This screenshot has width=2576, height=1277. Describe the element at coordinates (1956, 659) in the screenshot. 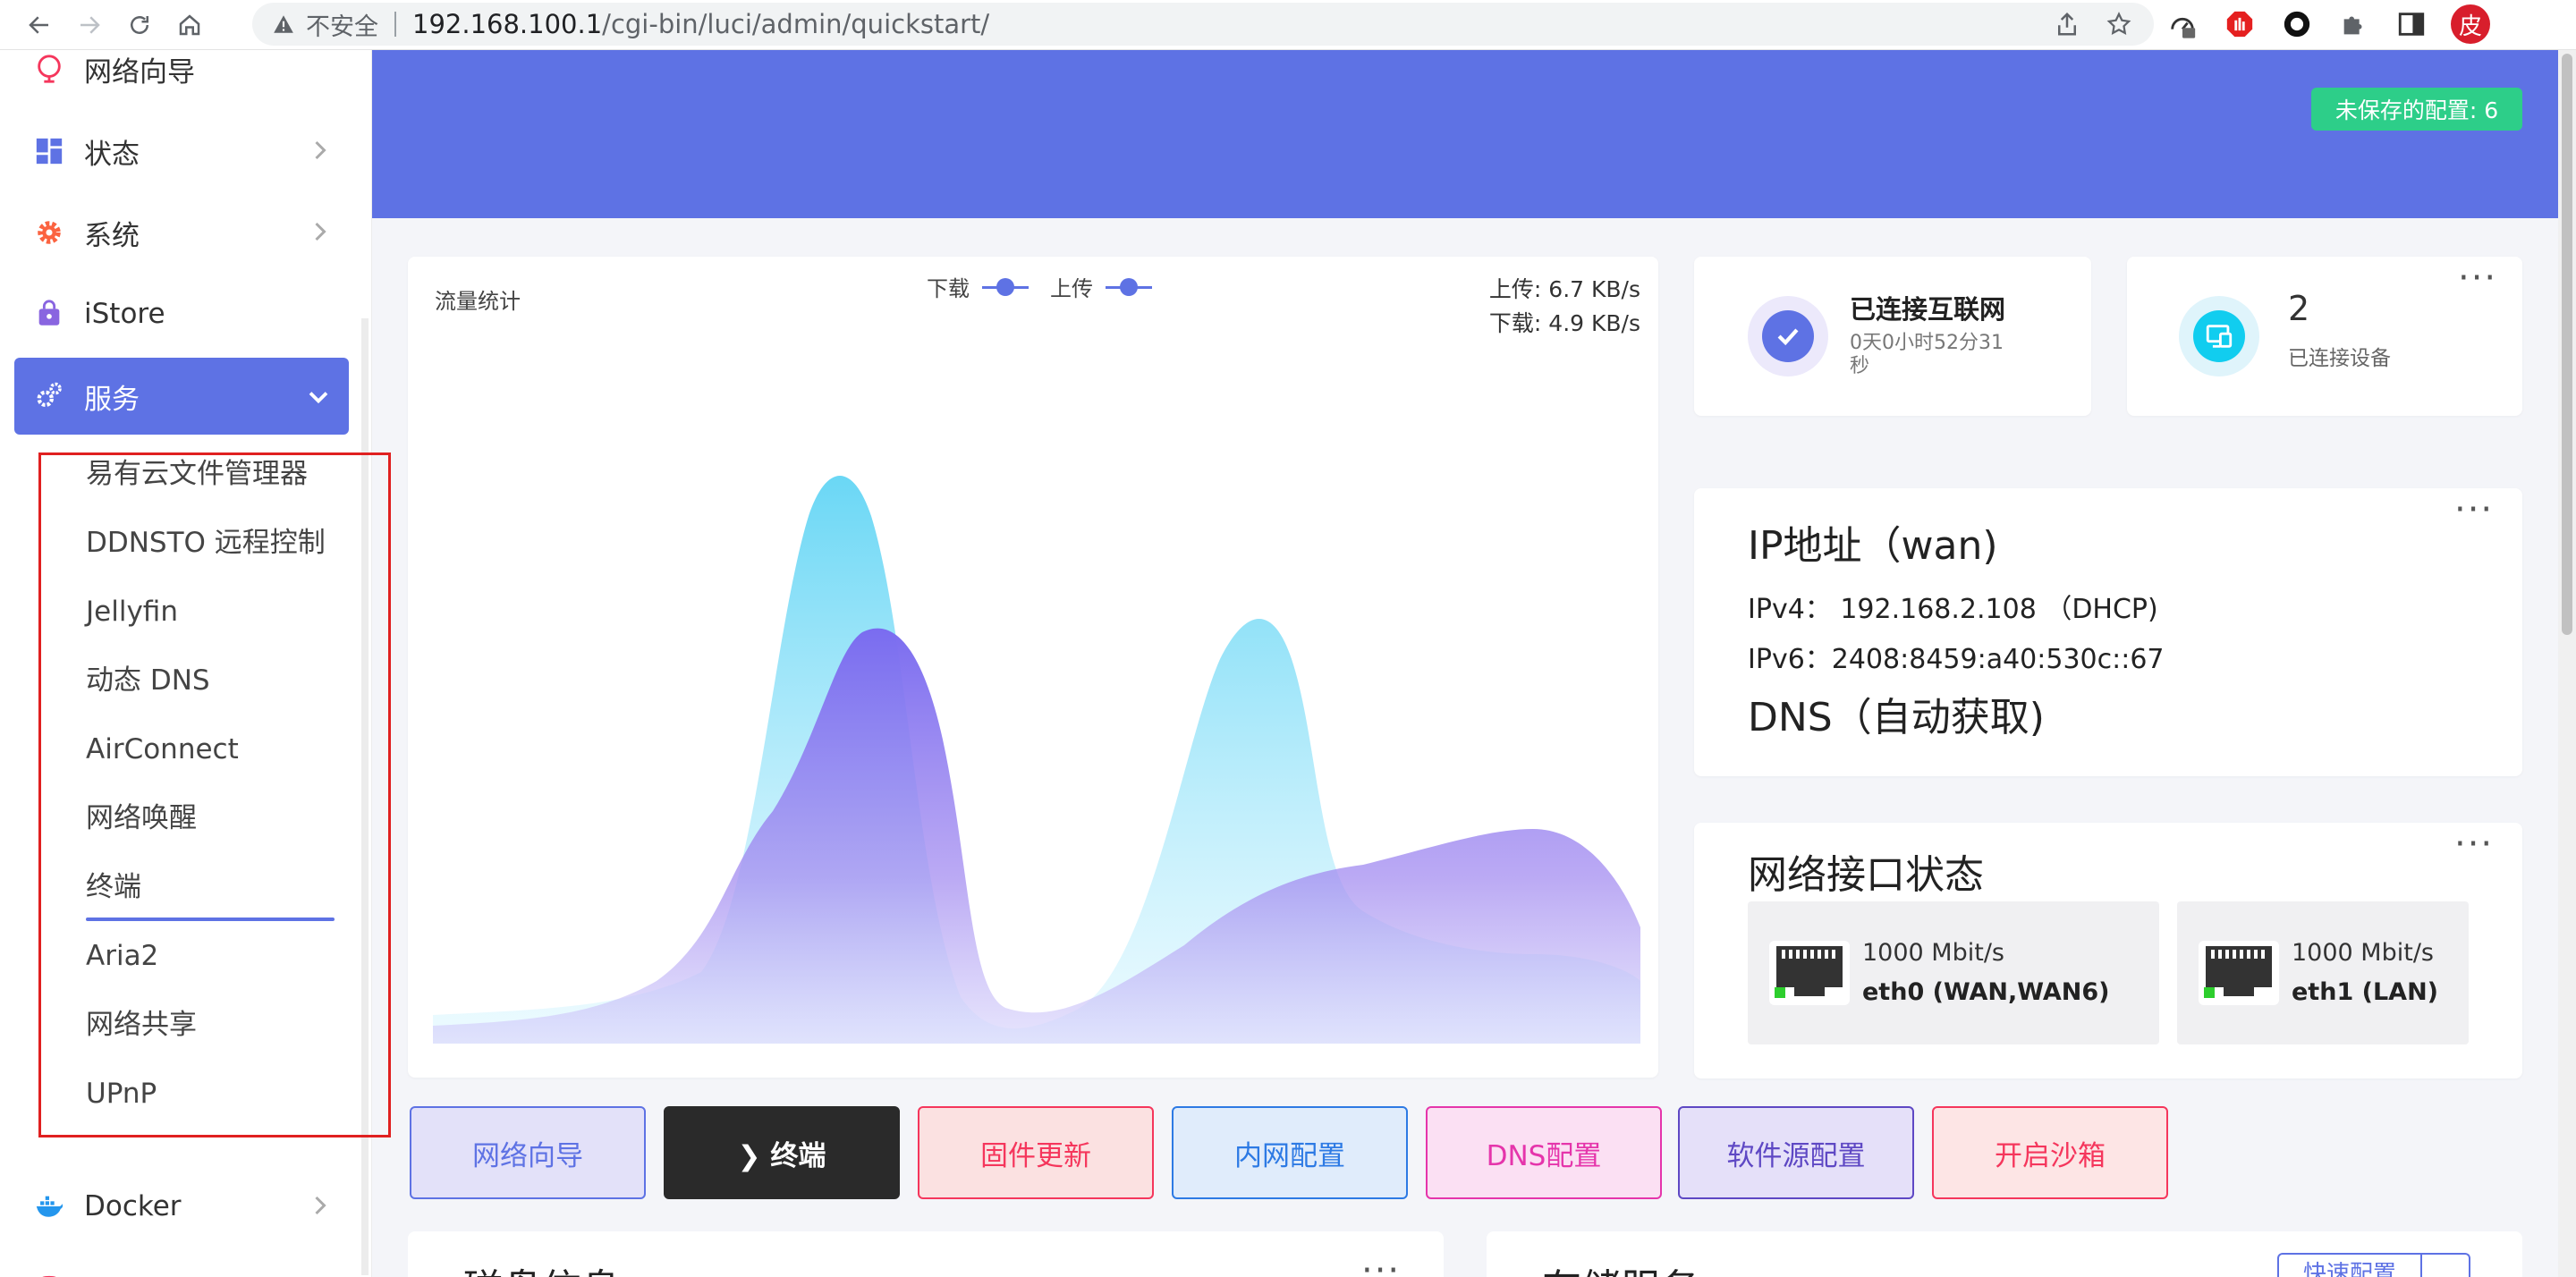

I see `ipv6-value: IPv6：2408:8459:a40:530c::67` at that location.